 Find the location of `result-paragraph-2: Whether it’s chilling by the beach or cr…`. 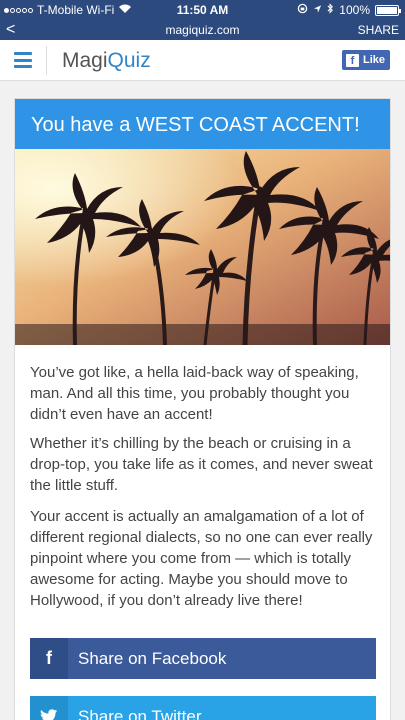

result-paragraph-2: Whether it’s chilling by the beach or cr… is located at coordinates (201, 464).